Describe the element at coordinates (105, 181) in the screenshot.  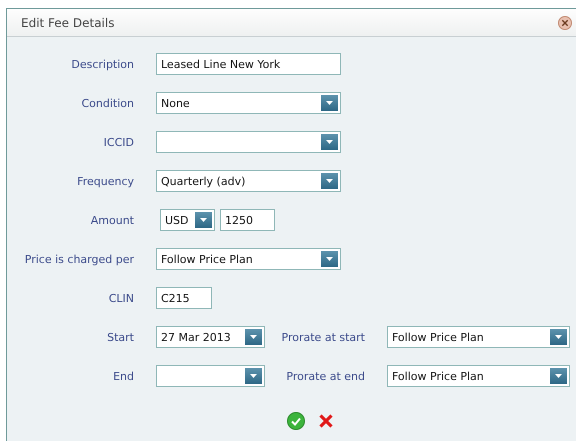
I see `field-label: Frequency` at that location.